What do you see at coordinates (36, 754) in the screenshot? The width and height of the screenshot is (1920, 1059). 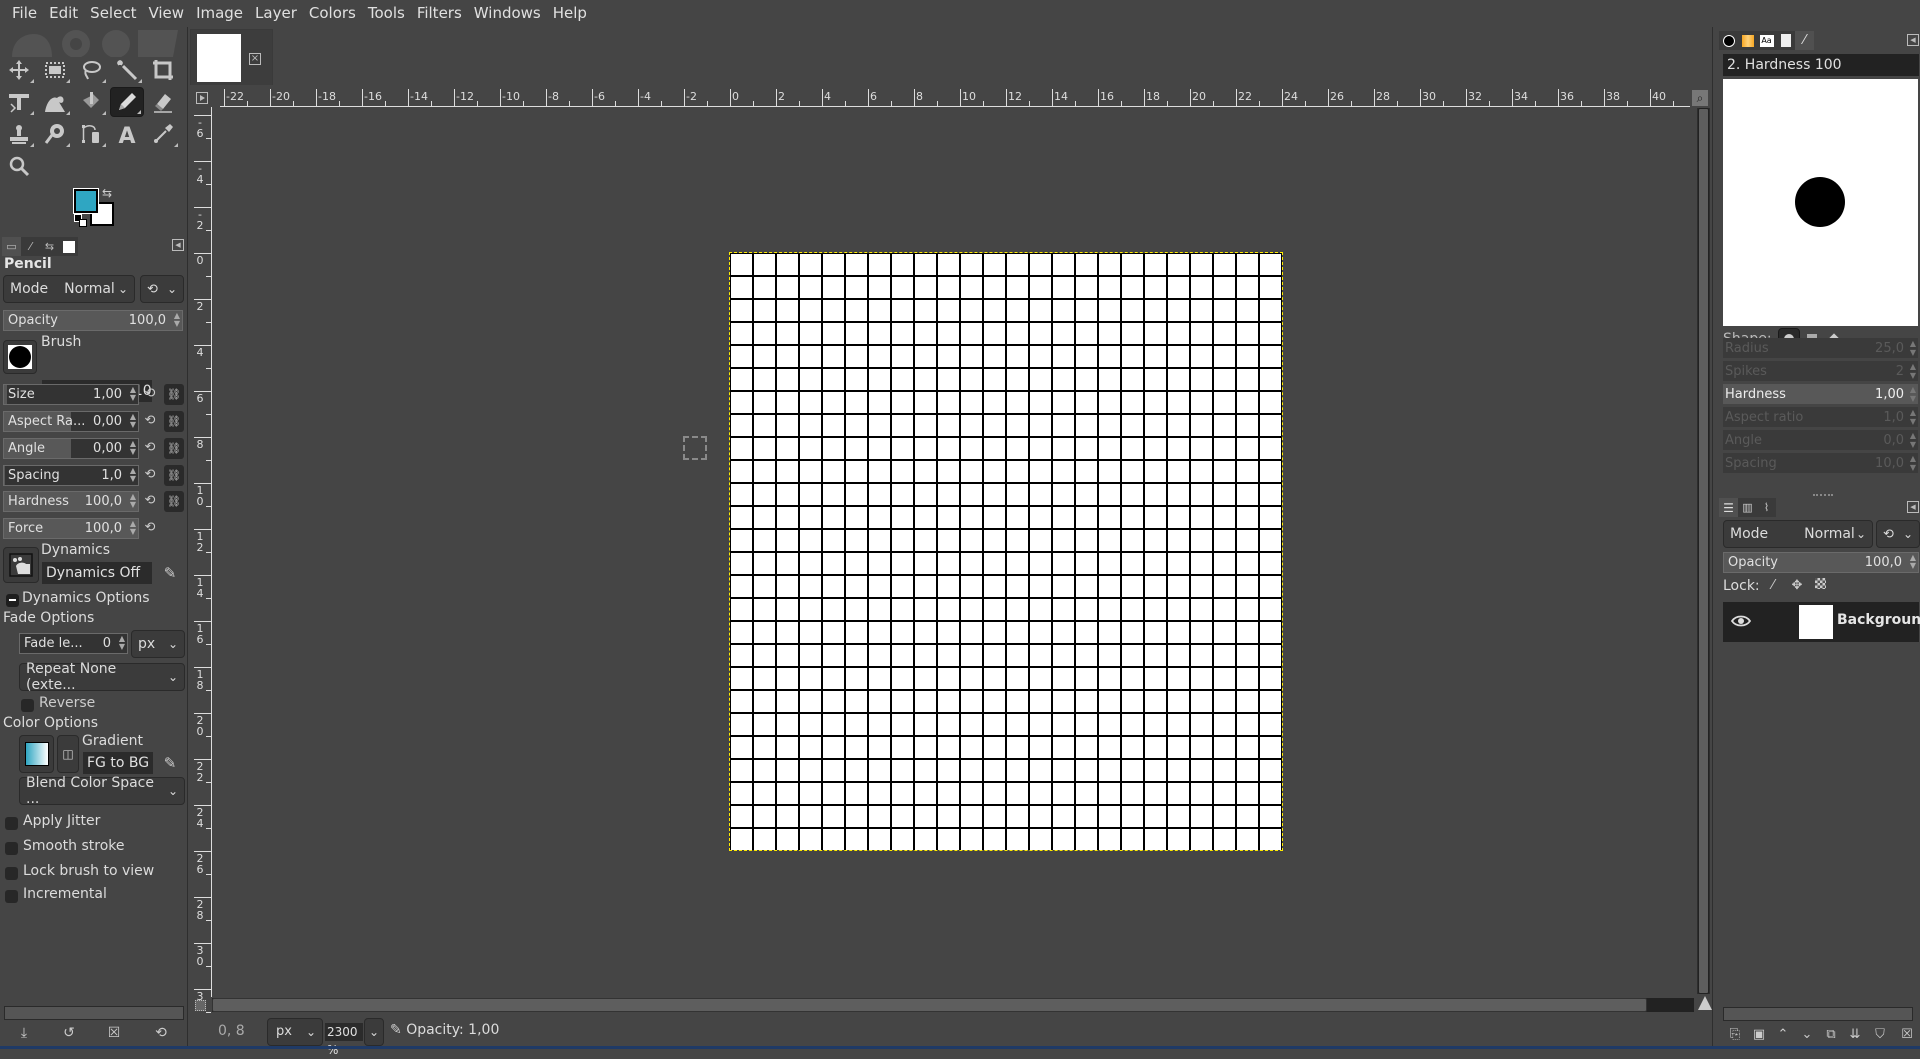 I see `gradient-preview-button` at bounding box center [36, 754].